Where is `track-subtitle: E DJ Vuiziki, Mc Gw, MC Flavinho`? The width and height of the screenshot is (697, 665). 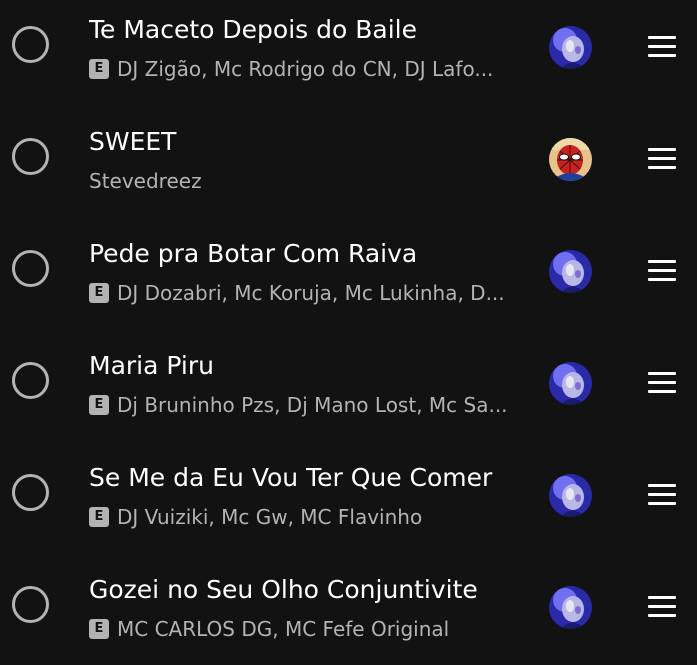
track-subtitle: E DJ Vuiziki, Mc Gw, MC Flavinho is located at coordinates (301, 517).